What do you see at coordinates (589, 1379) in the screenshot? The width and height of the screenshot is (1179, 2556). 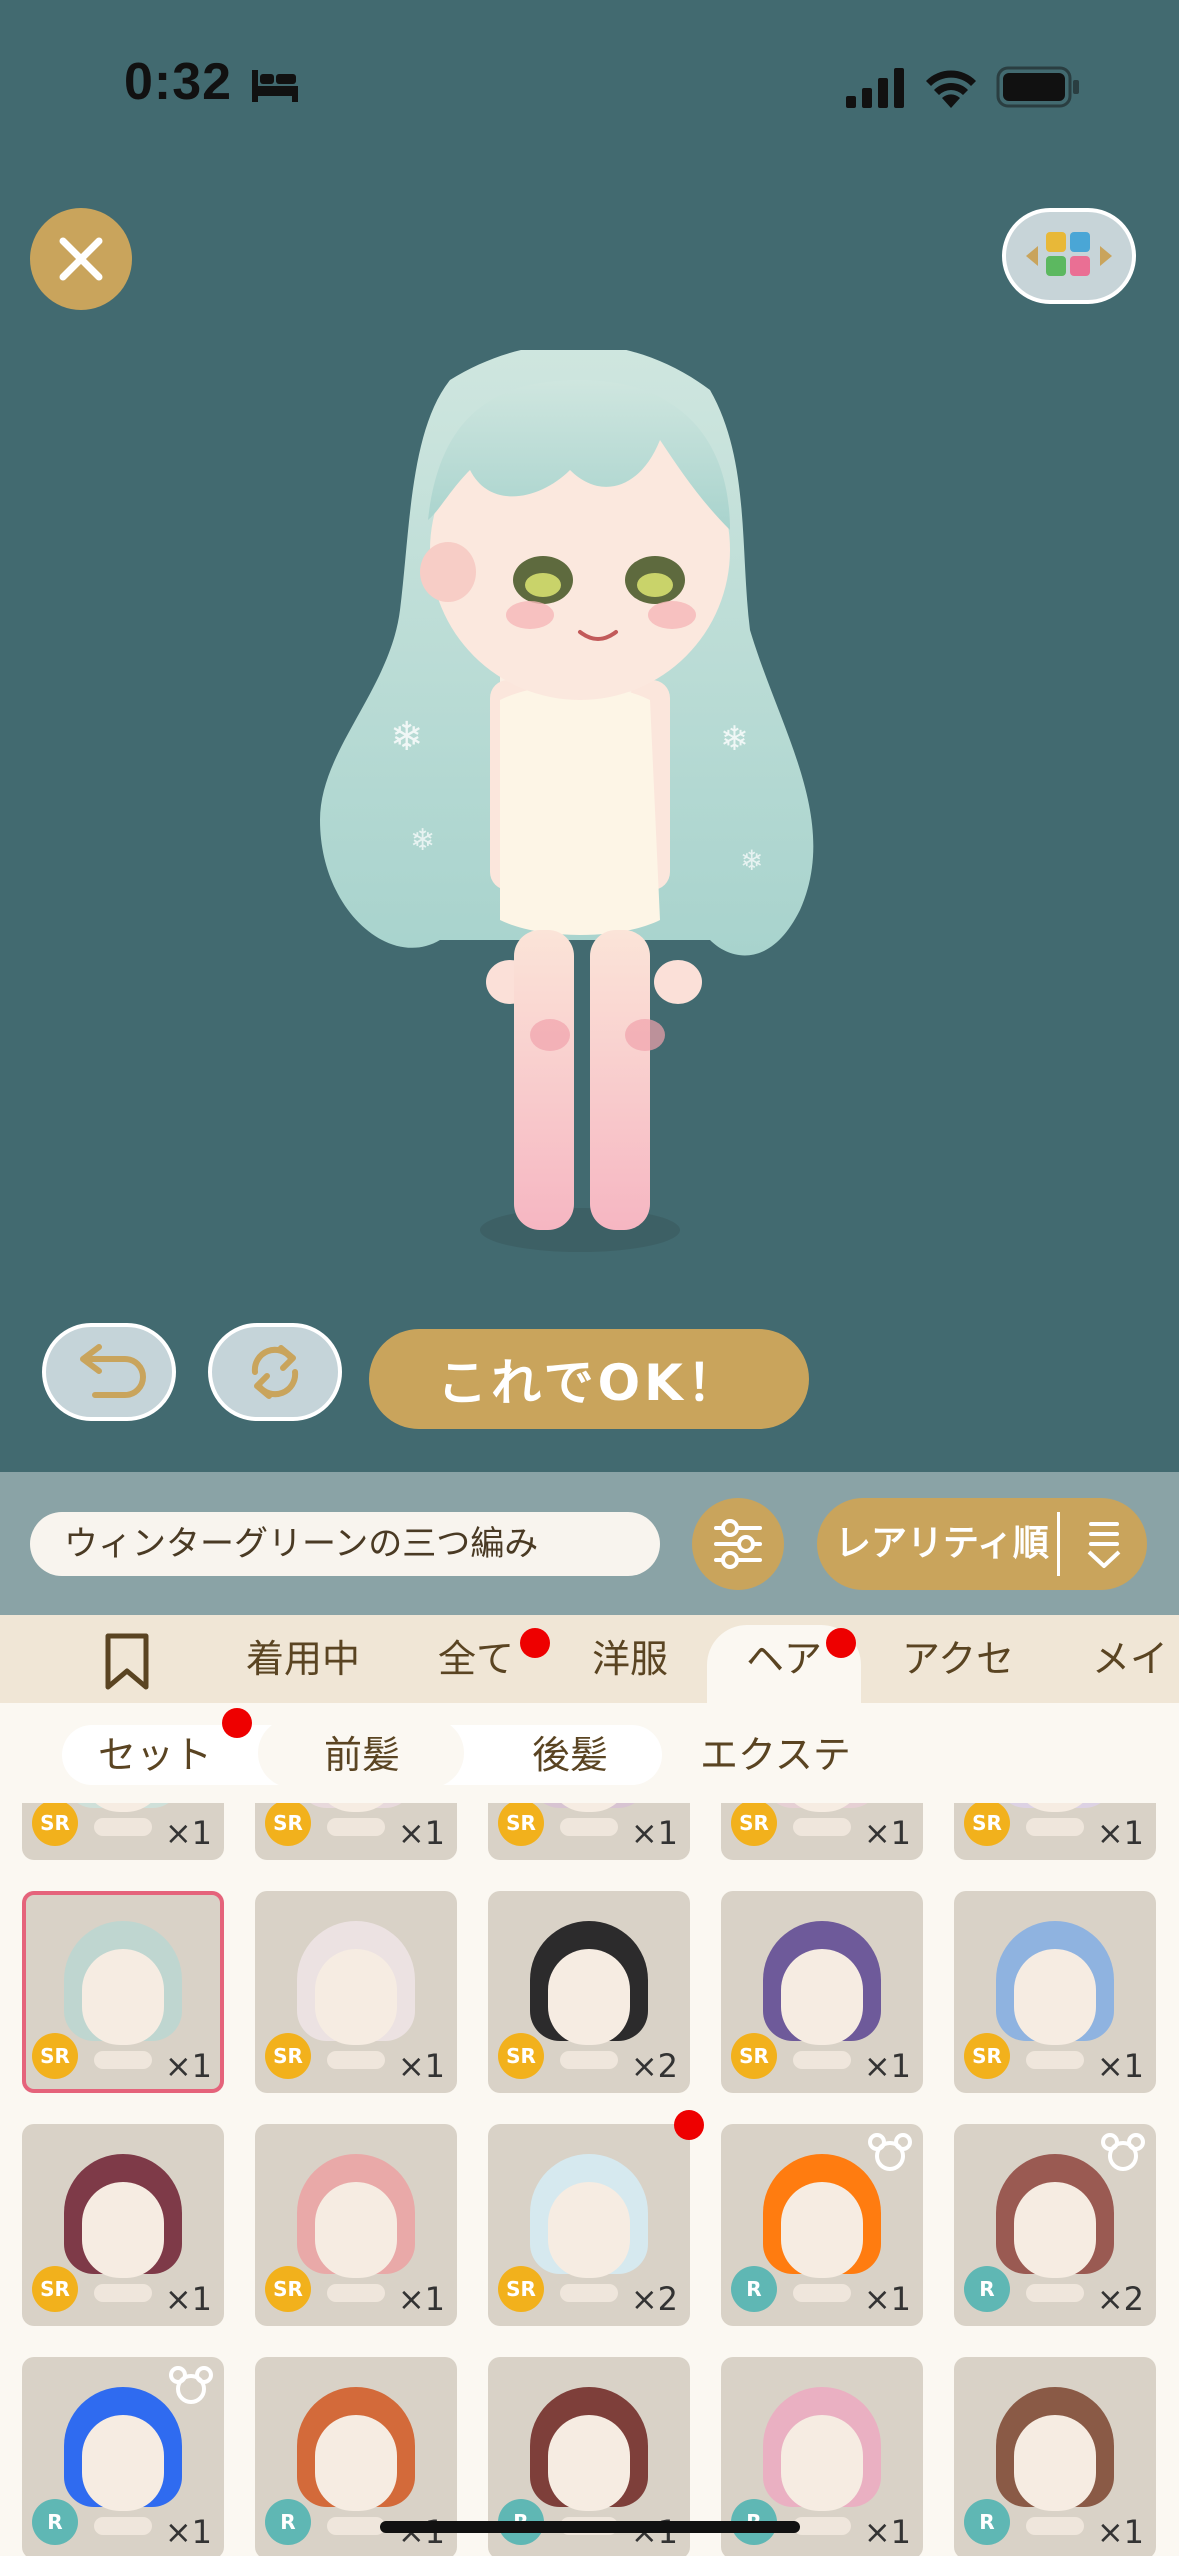 I see `confirm-ok-button: これでOK！` at bounding box center [589, 1379].